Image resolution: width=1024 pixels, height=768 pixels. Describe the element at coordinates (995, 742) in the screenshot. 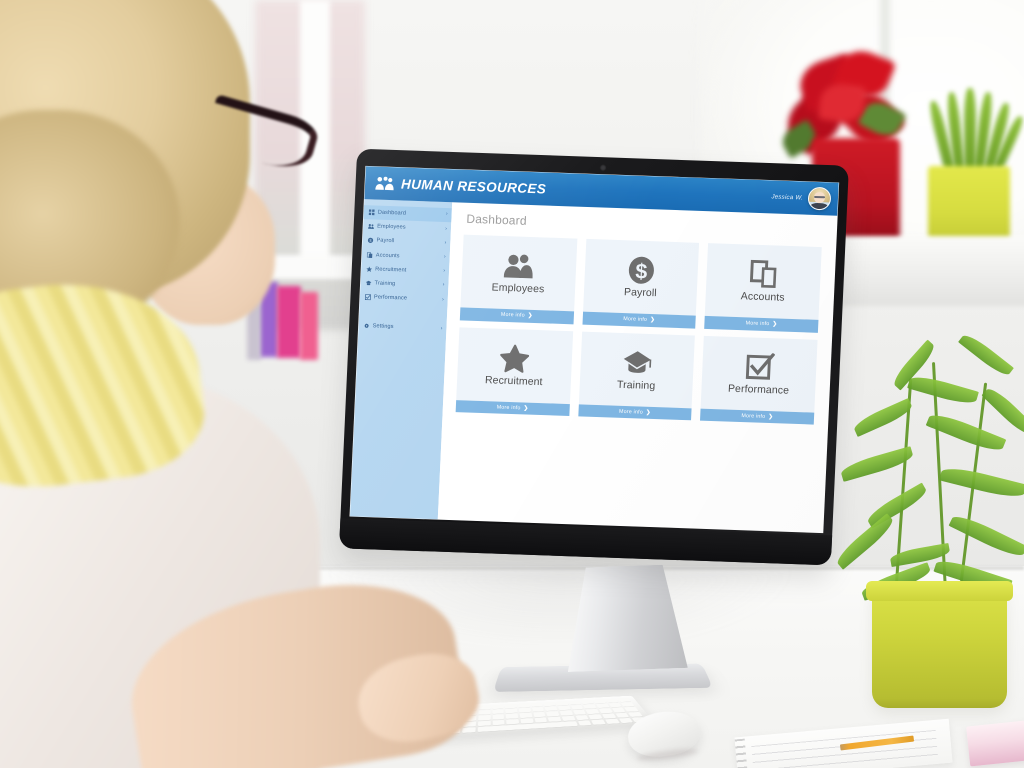

I see `pink-notepad` at that location.